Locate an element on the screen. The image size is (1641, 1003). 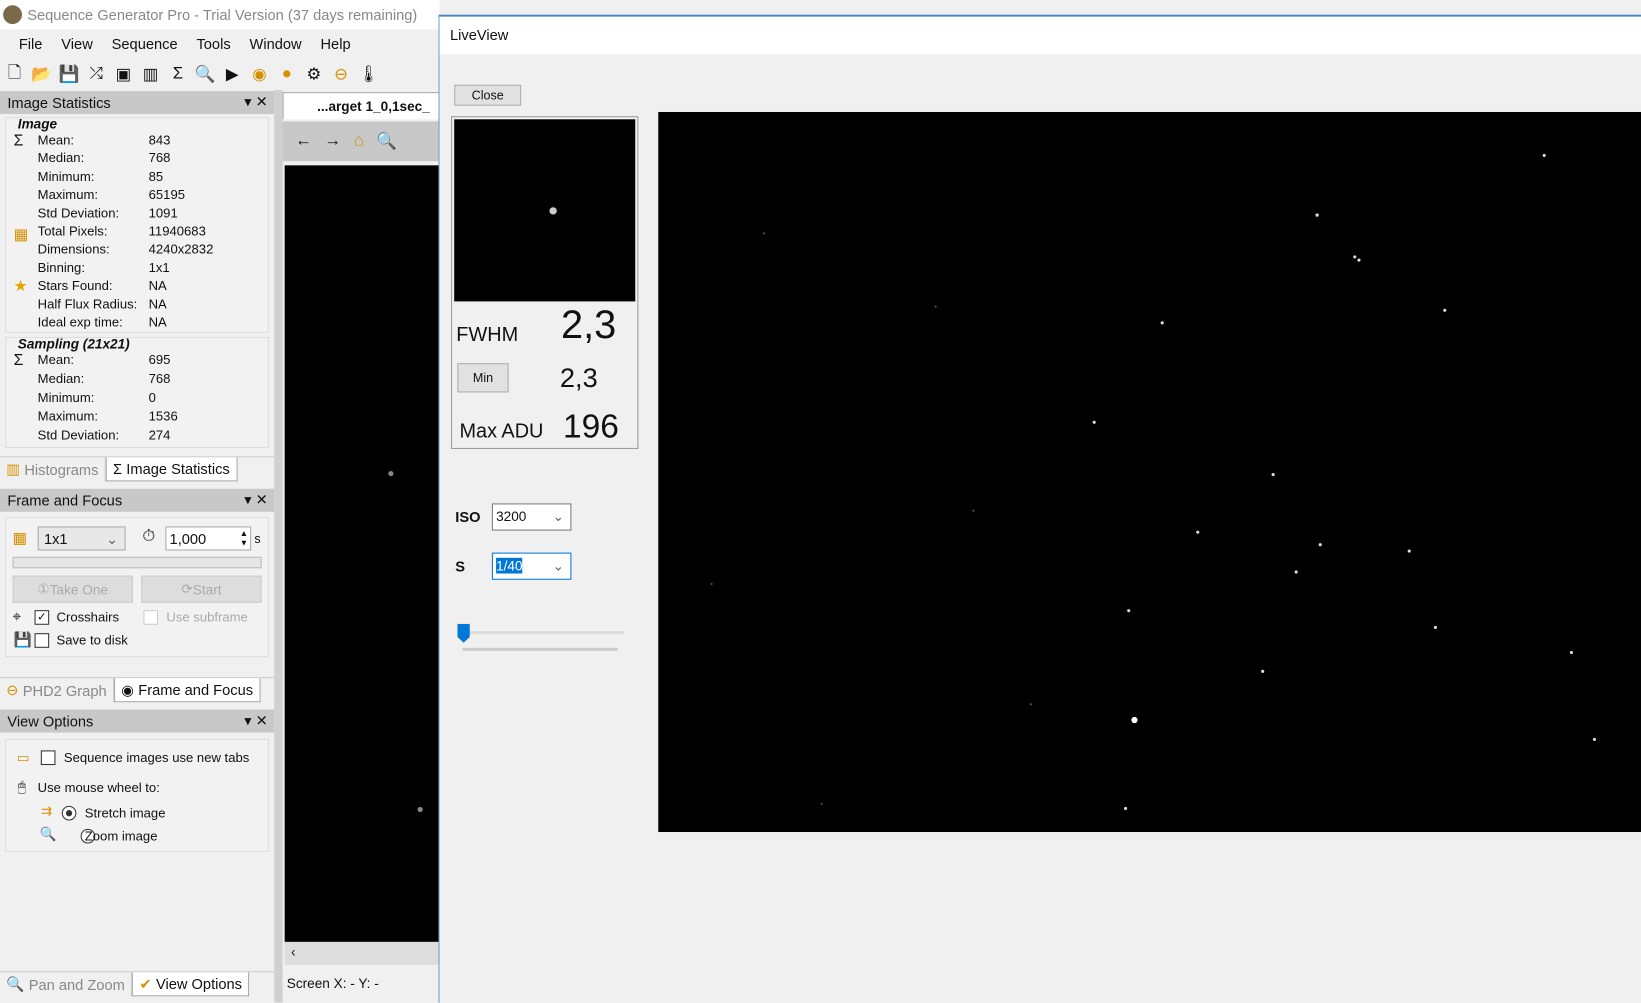
stat-value: NA is located at coordinates (157, 304).